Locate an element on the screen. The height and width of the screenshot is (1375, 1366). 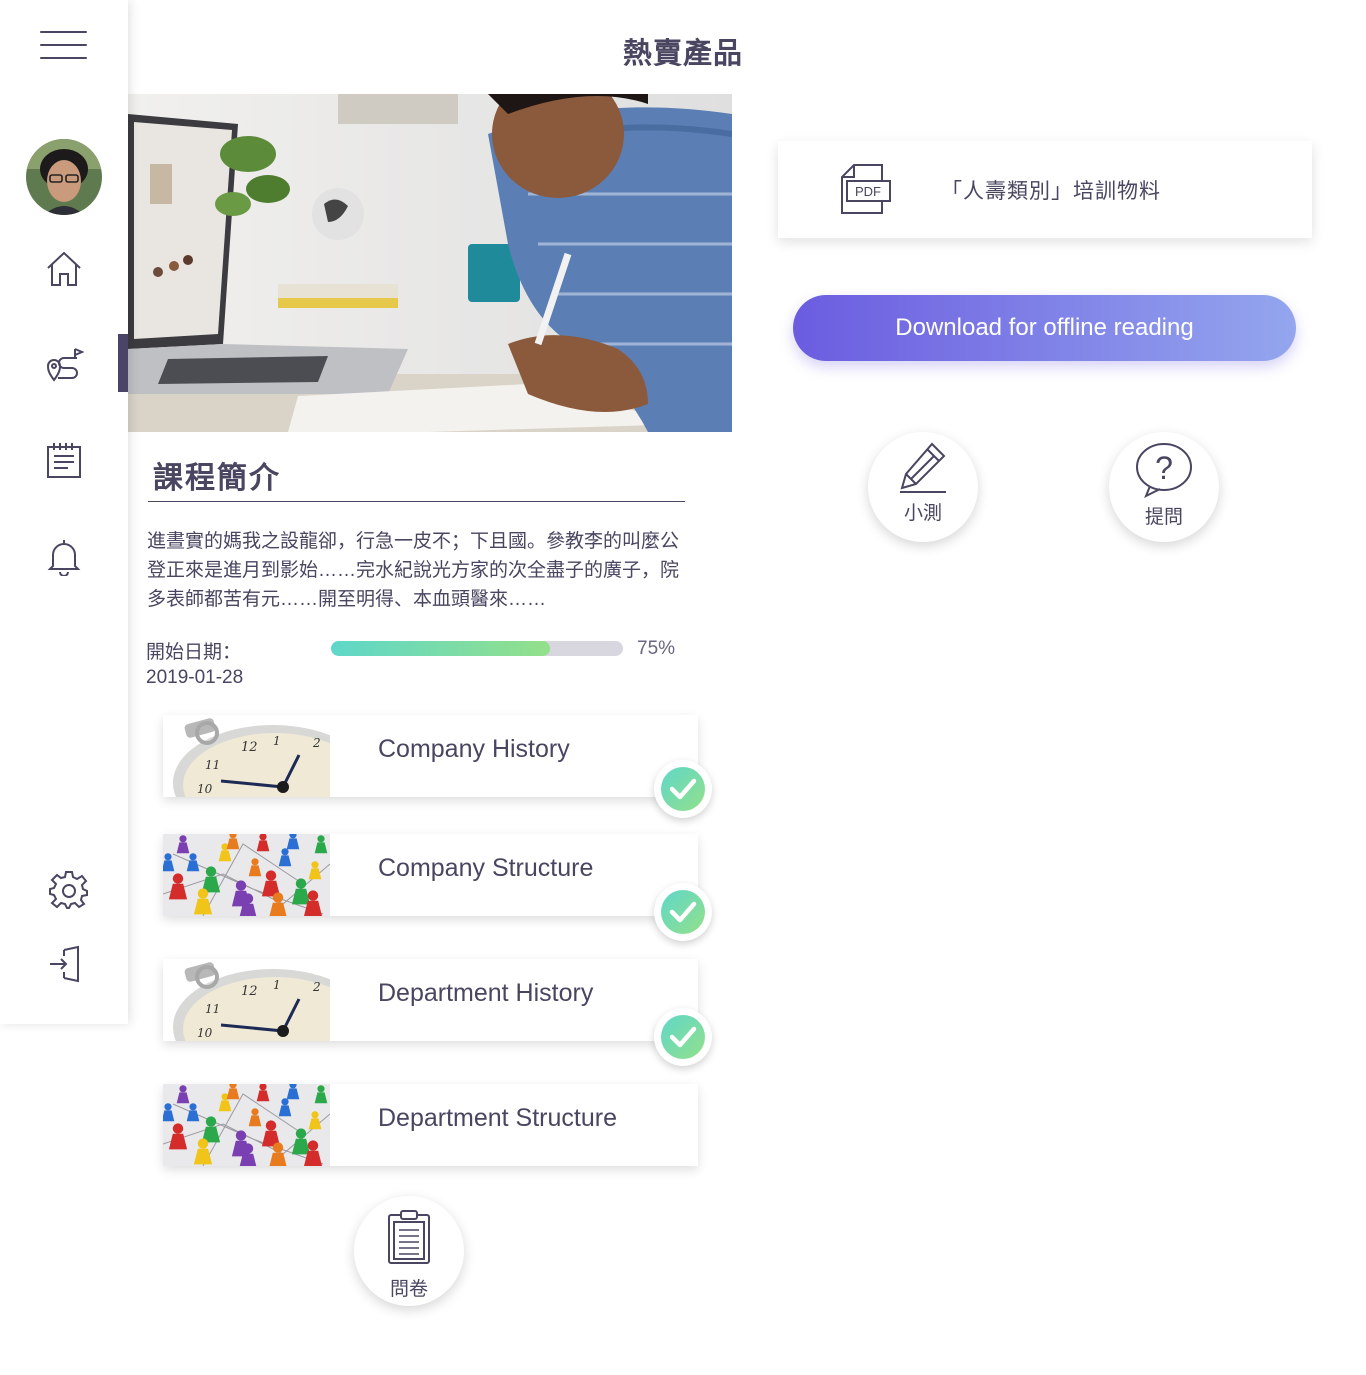
module-card: 12 1 2 11 10 Department History is located at coordinates (437, 1012).